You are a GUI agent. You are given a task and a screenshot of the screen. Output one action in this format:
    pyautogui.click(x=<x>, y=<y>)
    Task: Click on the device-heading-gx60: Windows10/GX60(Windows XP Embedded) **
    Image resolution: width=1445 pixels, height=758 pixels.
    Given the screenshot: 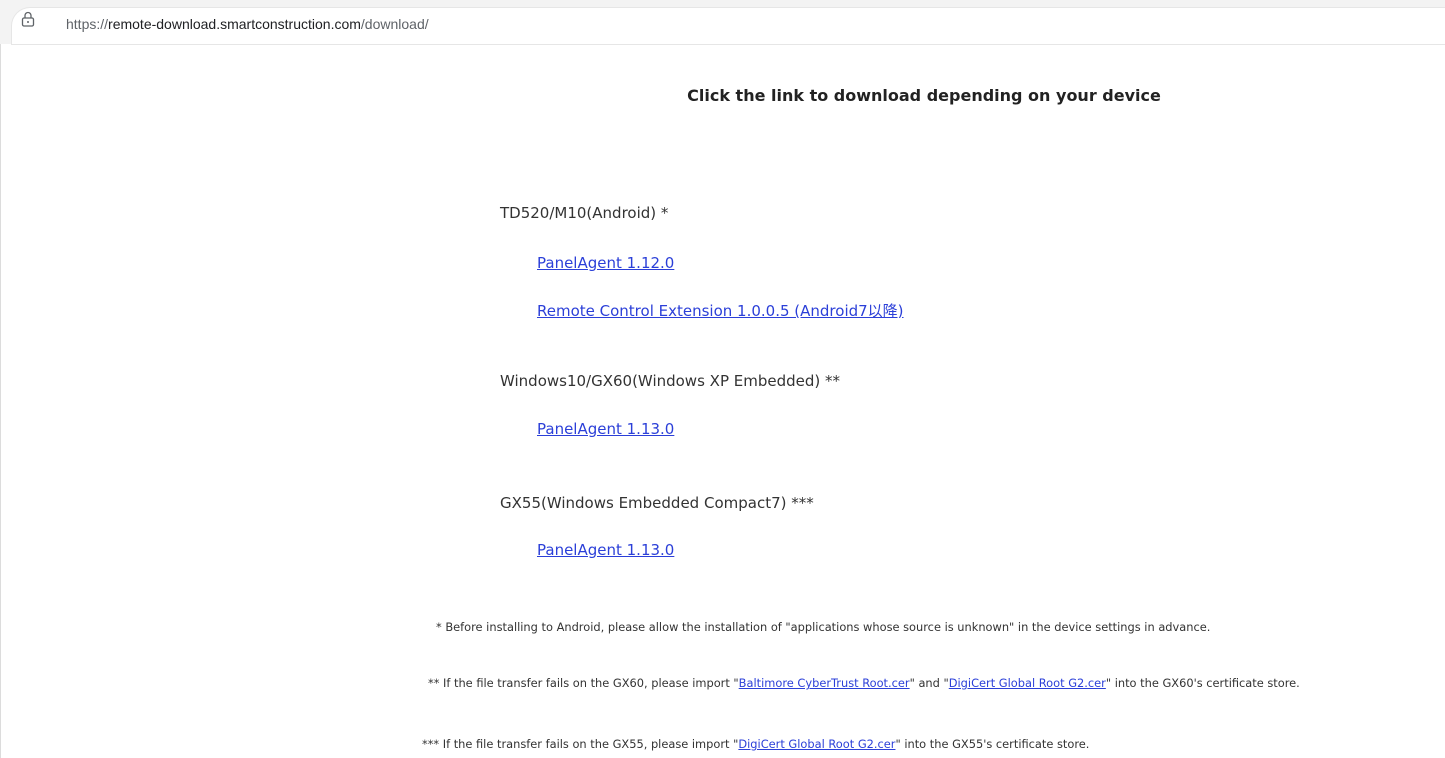 What is the action you would take?
    pyautogui.click(x=670, y=381)
    